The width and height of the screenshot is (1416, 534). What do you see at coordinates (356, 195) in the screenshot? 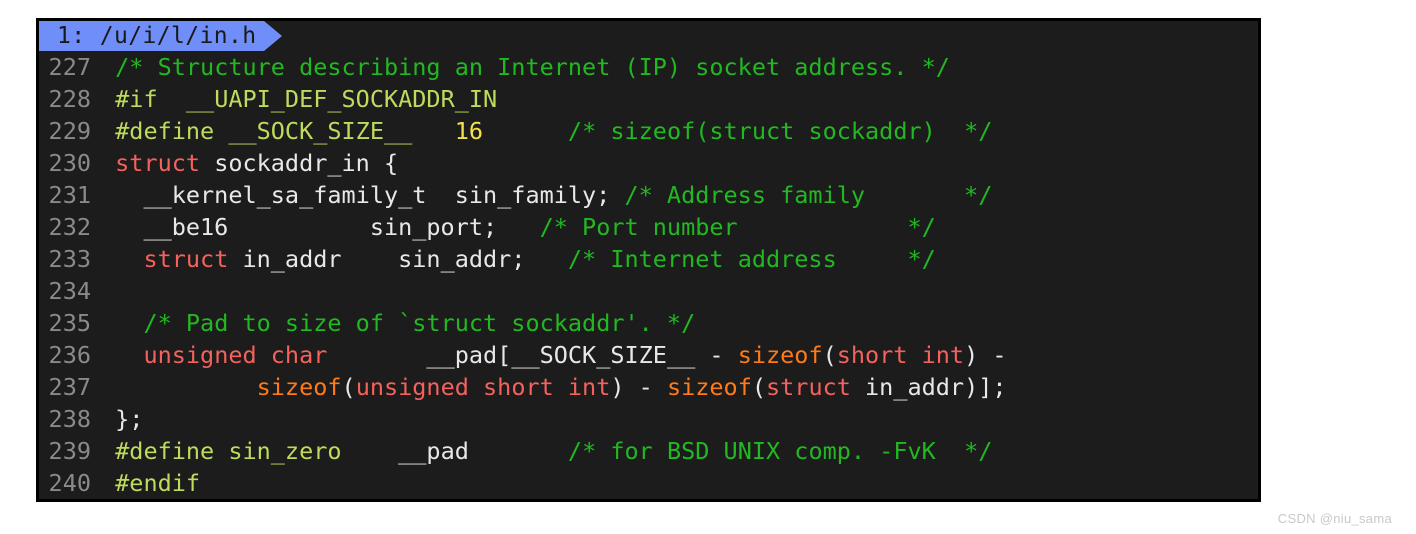
I see `token-plain: __kernel_sa_family_t sin_family;` at bounding box center [356, 195].